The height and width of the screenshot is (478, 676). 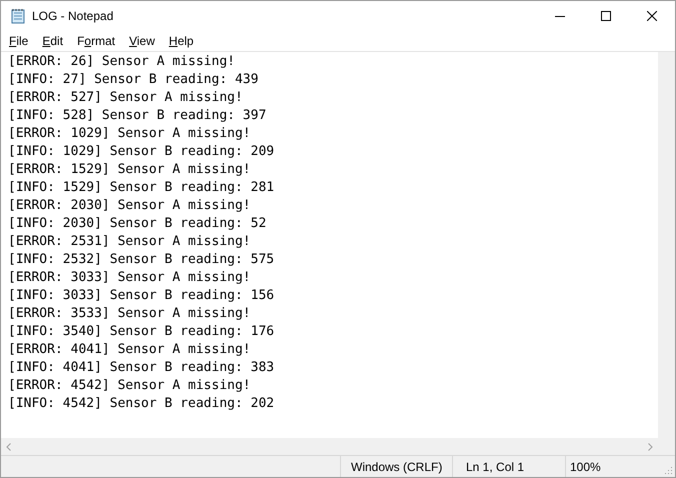 What do you see at coordinates (141, 188) in the screenshot?
I see `log-line: [INFO: 1529] Sensor B reading: 281` at bounding box center [141, 188].